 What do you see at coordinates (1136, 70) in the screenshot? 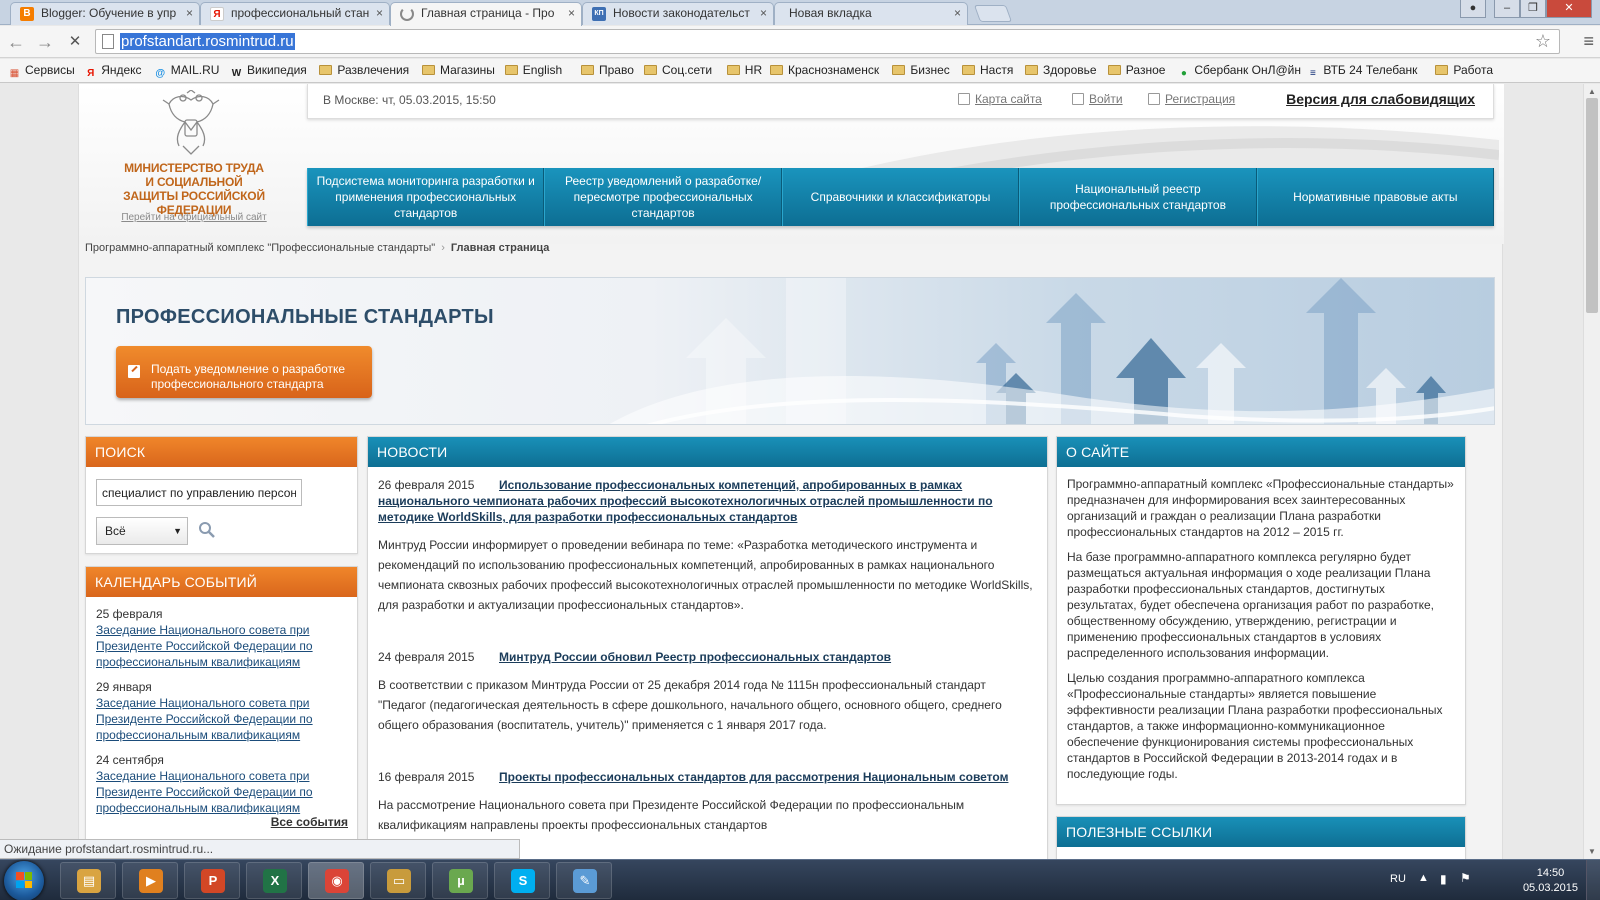
I see `bookmark-15: Разное` at bounding box center [1136, 70].